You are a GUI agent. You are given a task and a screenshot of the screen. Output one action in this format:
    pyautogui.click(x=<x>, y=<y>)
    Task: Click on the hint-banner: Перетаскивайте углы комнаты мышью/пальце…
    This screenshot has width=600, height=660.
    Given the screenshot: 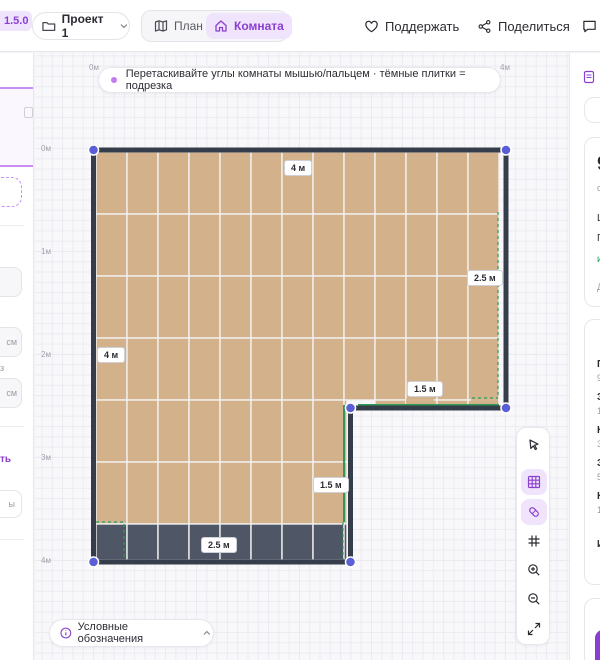 What is the action you would take?
    pyautogui.click(x=299, y=80)
    